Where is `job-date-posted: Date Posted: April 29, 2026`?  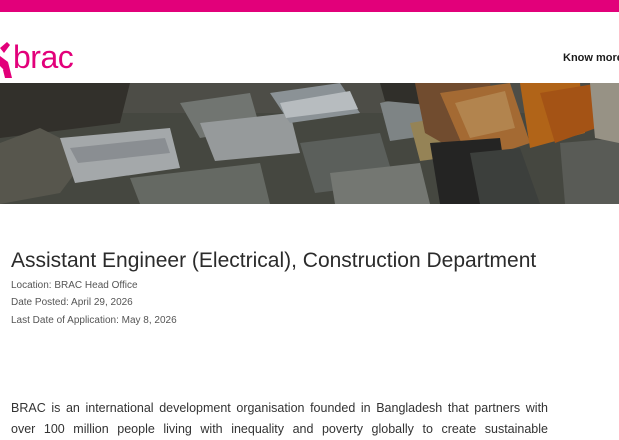 job-date-posted: Date Posted: April 29, 2026 is located at coordinates (72, 302).